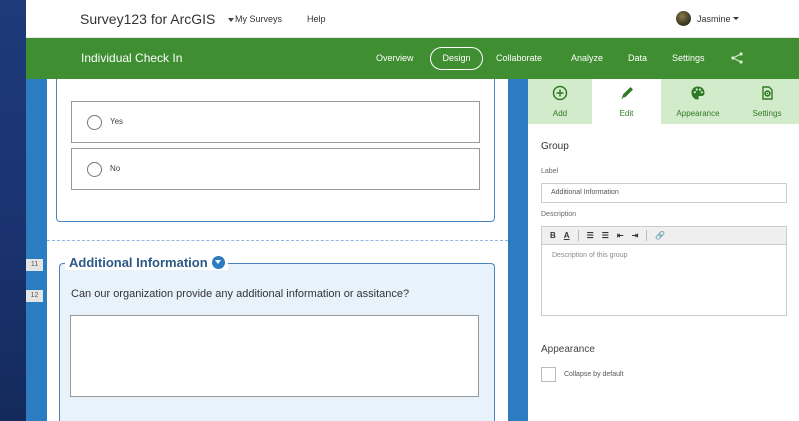  What do you see at coordinates (277, 240) in the screenshot?
I see `drop-divider` at bounding box center [277, 240].